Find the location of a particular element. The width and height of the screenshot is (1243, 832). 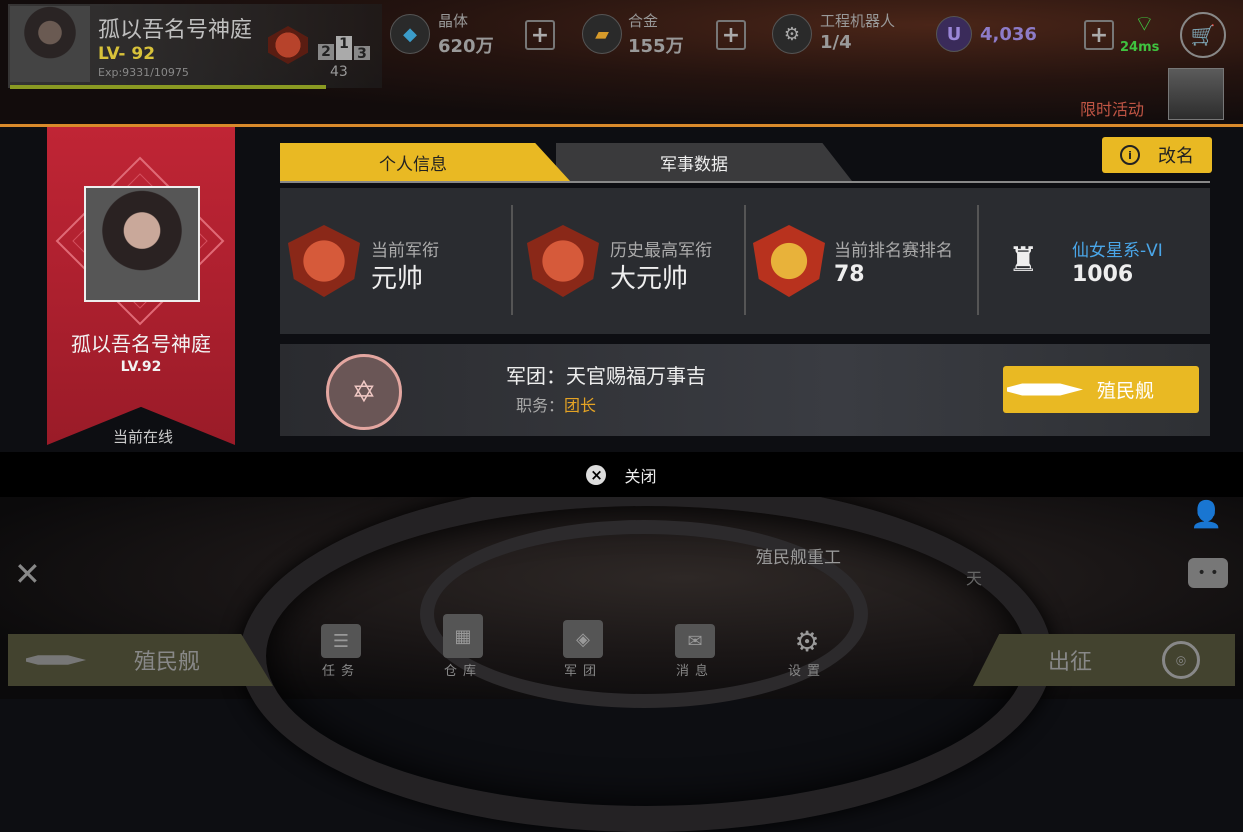

robot-icon: ⚙ is located at coordinates (792, 34).